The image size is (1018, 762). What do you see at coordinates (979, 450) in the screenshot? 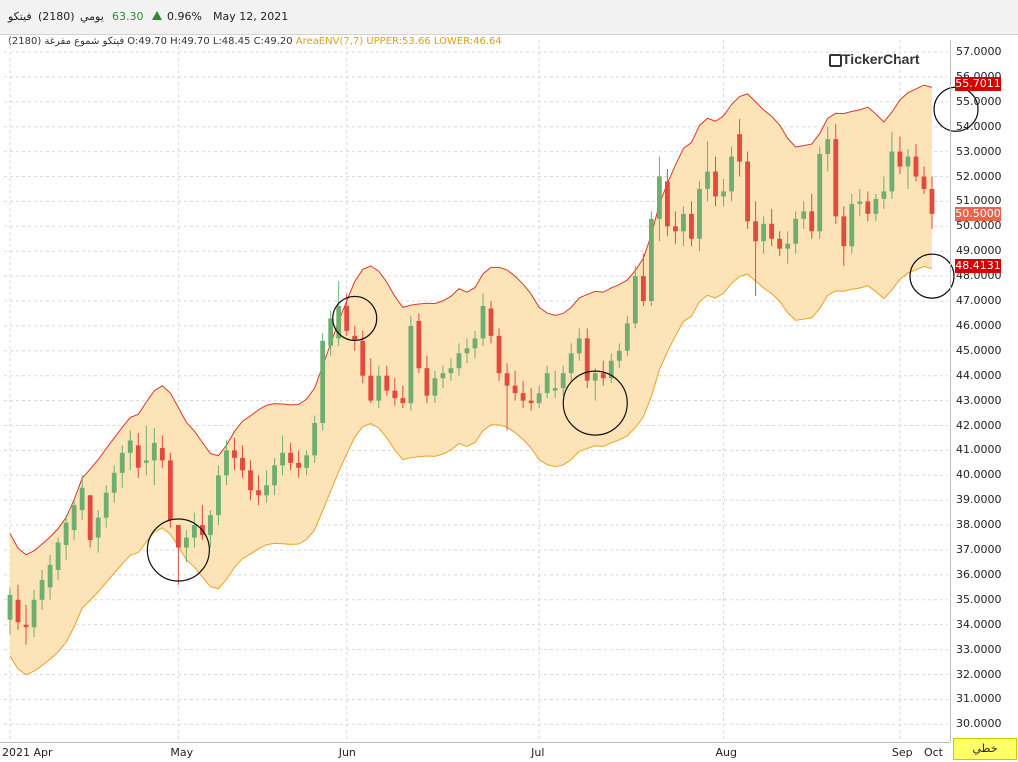
I see `y-tick-label: 41.0000` at bounding box center [979, 450].